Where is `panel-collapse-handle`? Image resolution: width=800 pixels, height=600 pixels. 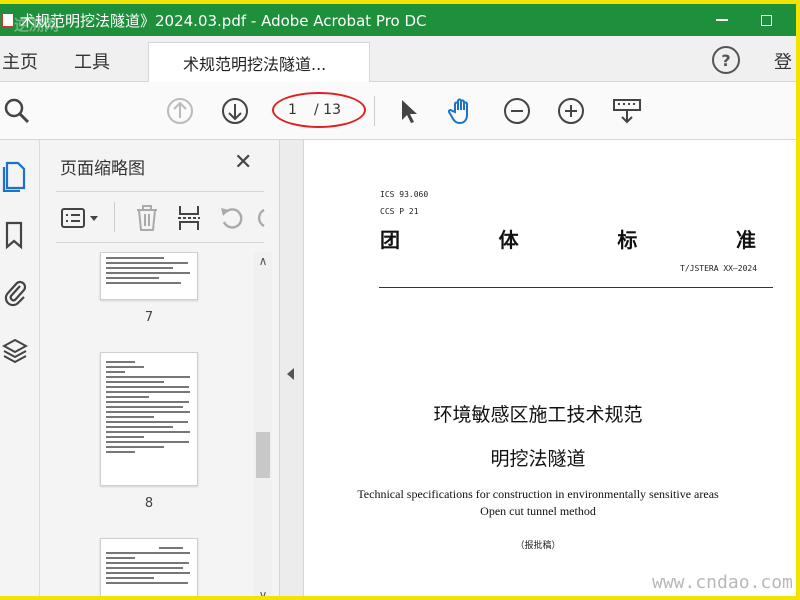
panel-collapse-handle is located at coordinates (292, 368).